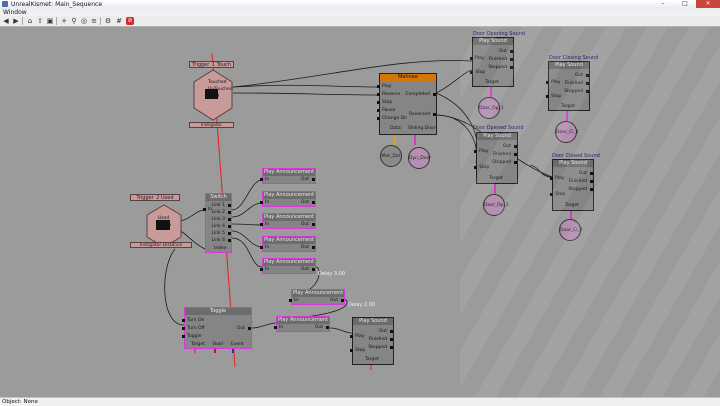 Image resolution: width=720 pixels, height=406 pixels. I want to click on sound5-pin-stopped: Stopped, so click(380, 347).